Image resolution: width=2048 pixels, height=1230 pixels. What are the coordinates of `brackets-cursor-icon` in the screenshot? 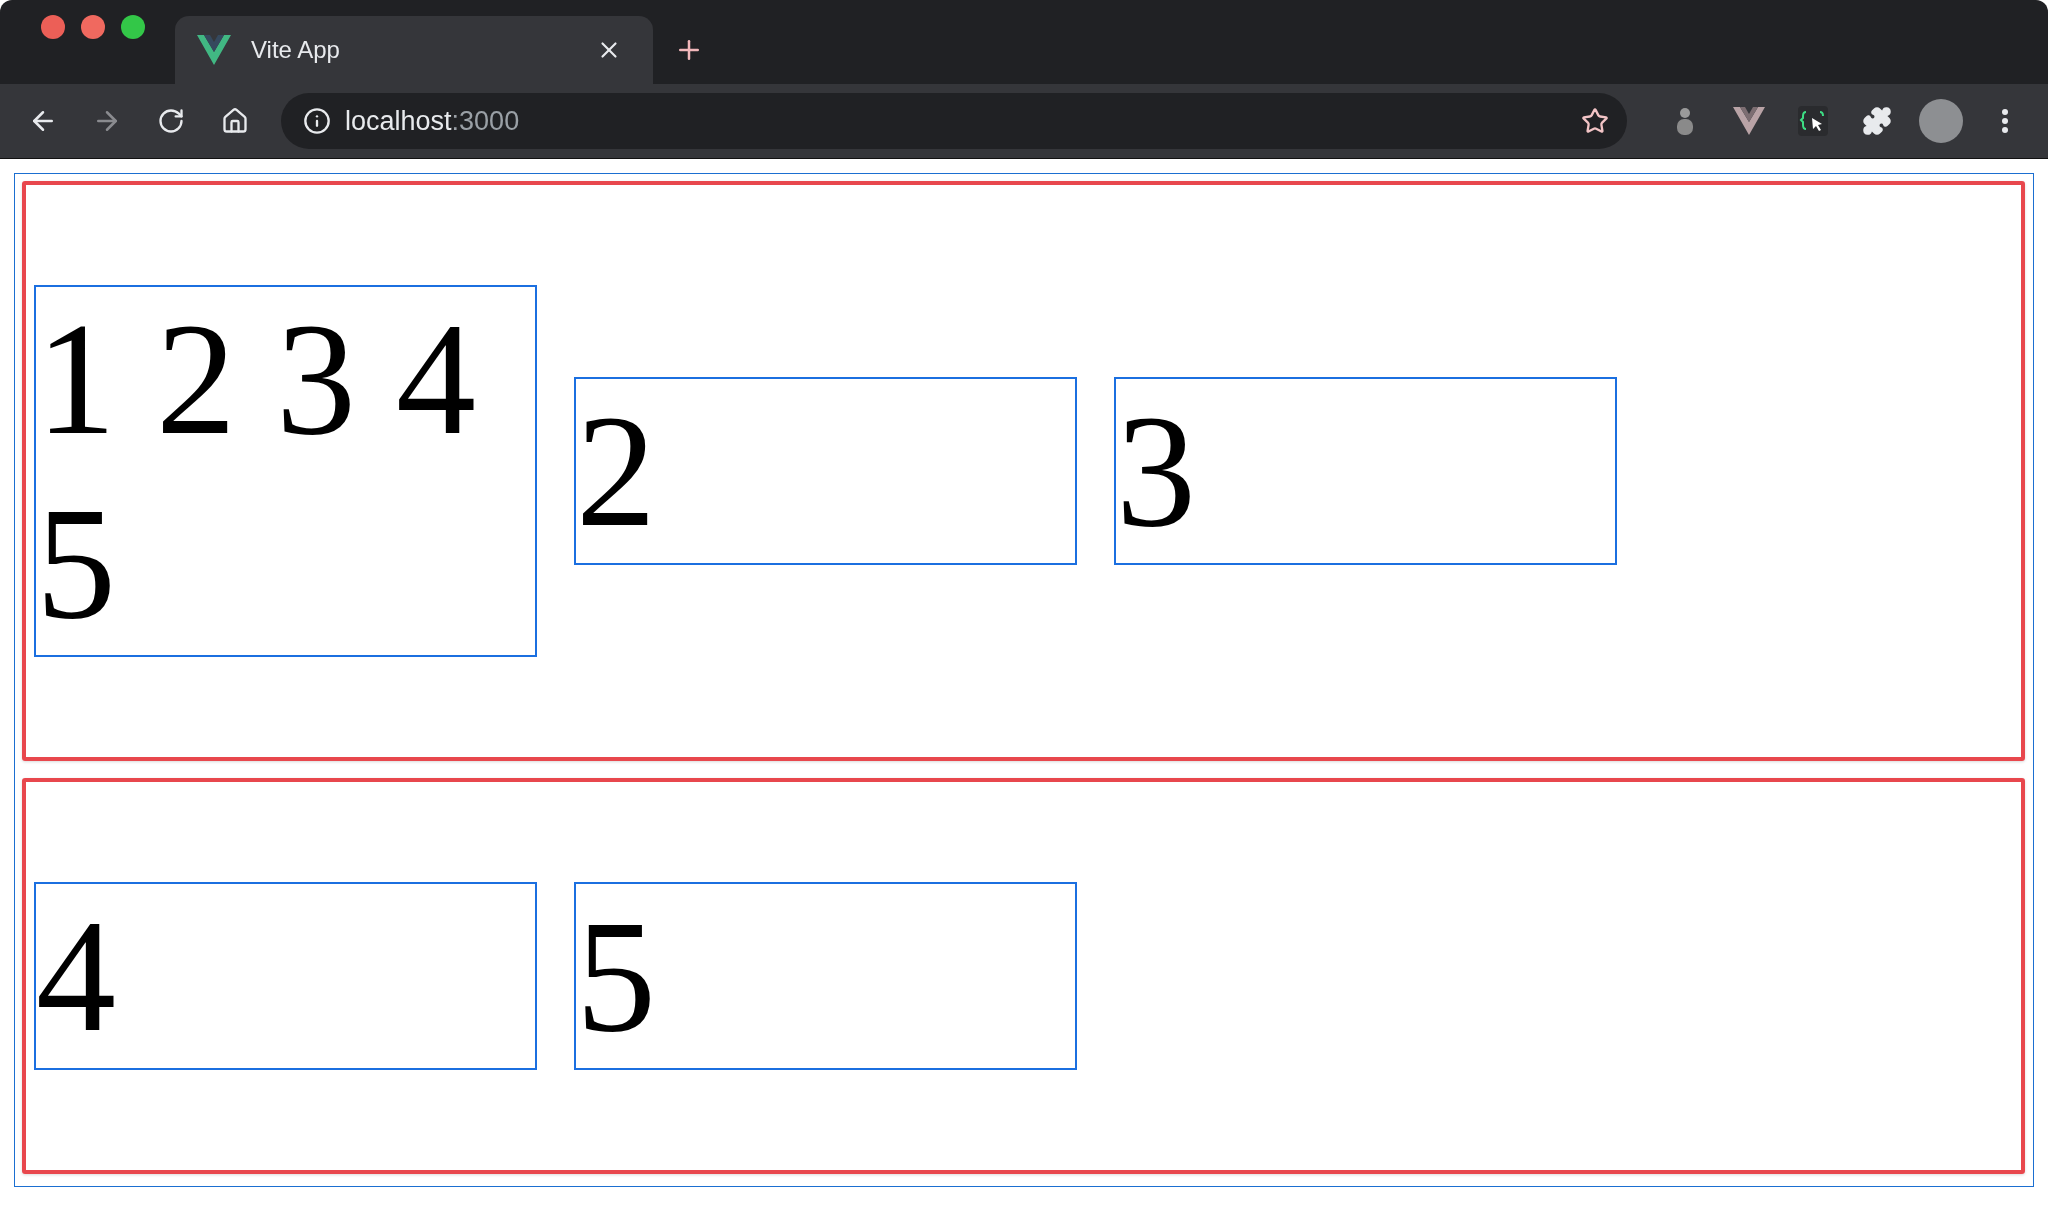 It's located at (1813, 121).